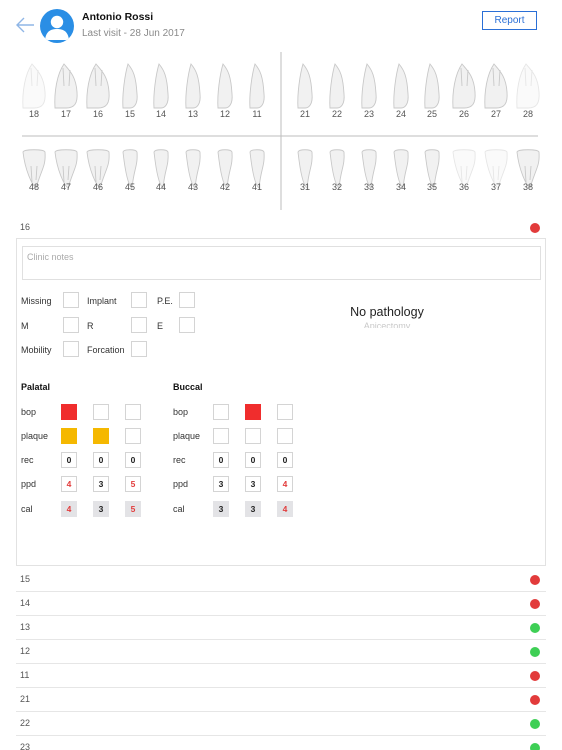 Image resolution: width=562 pixels, height=750 pixels. What do you see at coordinates (98, 187) in the screenshot?
I see `tooth-label-46: 46` at bounding box center [98, 187].